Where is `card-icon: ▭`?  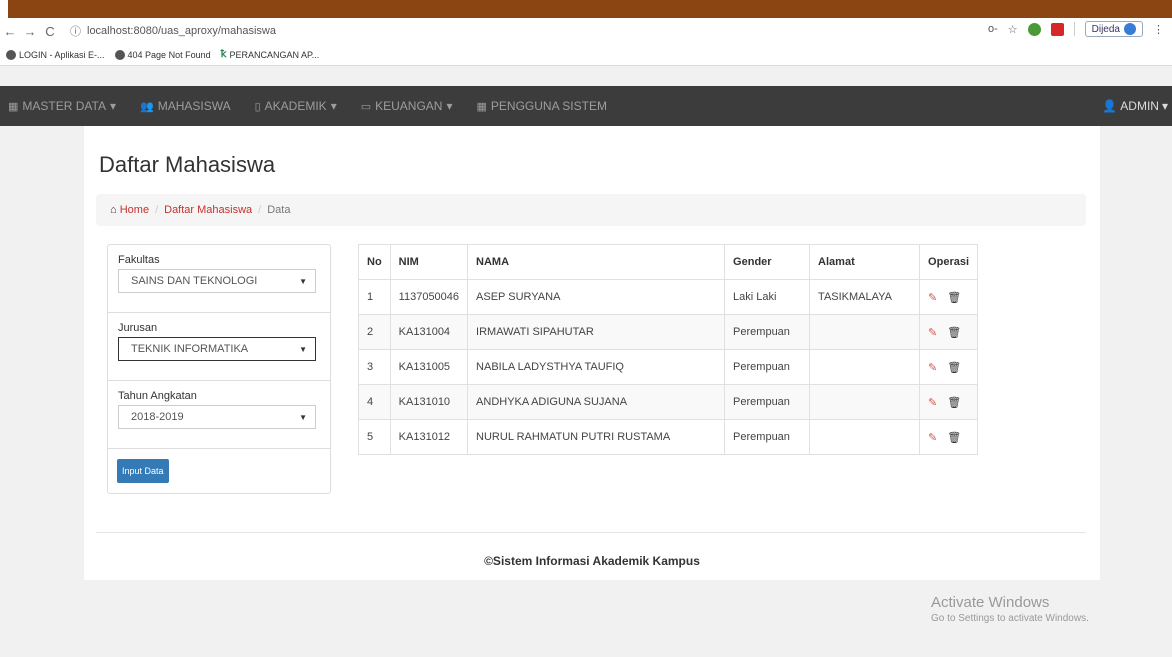
card-icon: ▭ is located at coordinates (366, 106).